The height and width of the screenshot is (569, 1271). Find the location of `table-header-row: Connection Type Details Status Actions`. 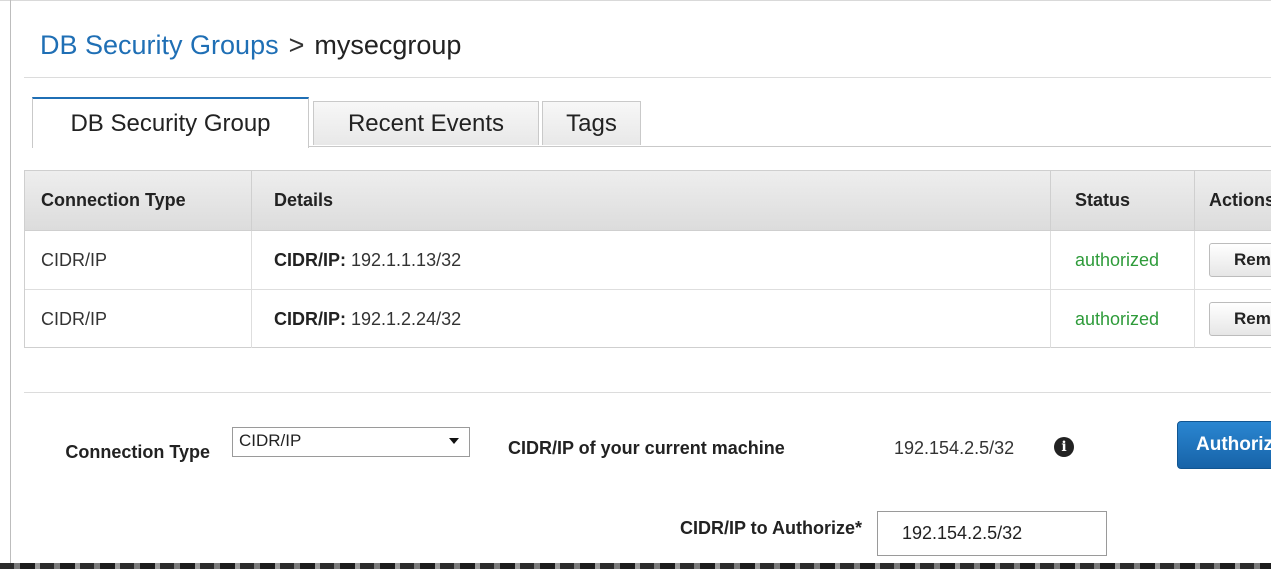

table-header-row: Connection Type Details Status Actions is located at coordinates (648, 201).